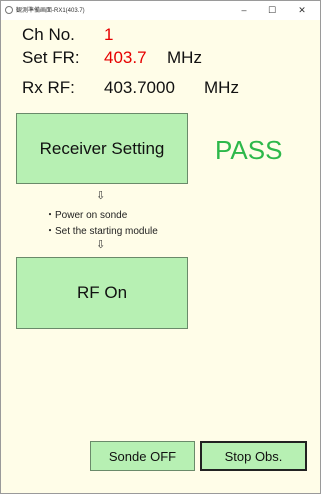  Describe the element at coordinates (102, 148) in the screenshot. I see `receiver-setting-button: Receiver Setting` at that location.